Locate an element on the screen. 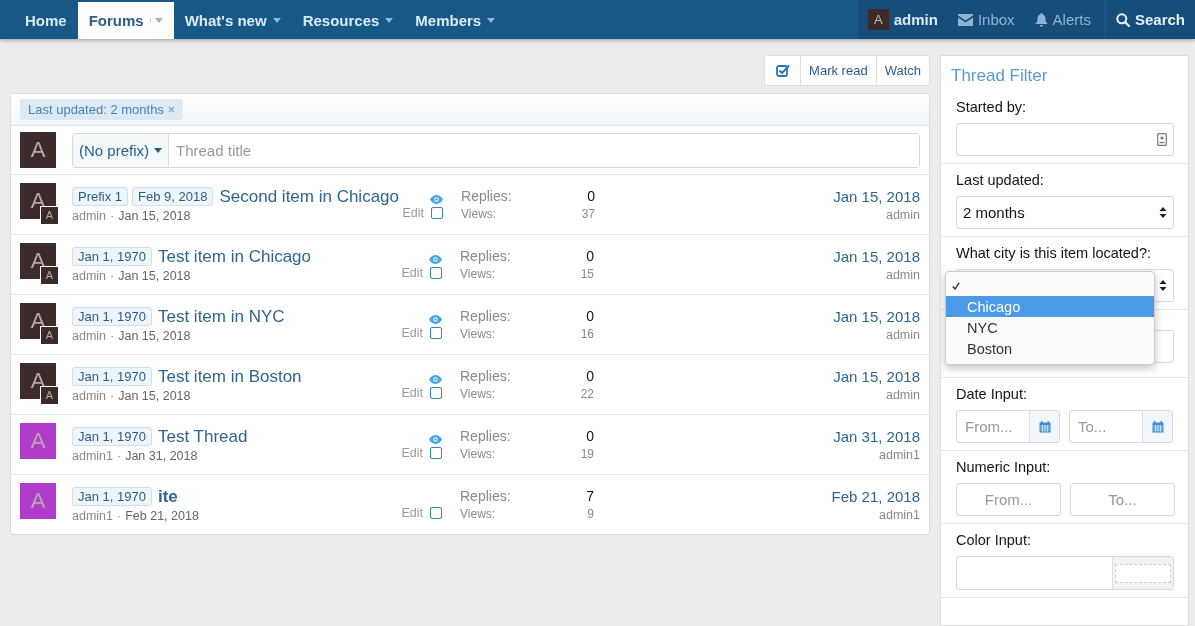  stat-value: 37 is located at coordinates (588, 214).